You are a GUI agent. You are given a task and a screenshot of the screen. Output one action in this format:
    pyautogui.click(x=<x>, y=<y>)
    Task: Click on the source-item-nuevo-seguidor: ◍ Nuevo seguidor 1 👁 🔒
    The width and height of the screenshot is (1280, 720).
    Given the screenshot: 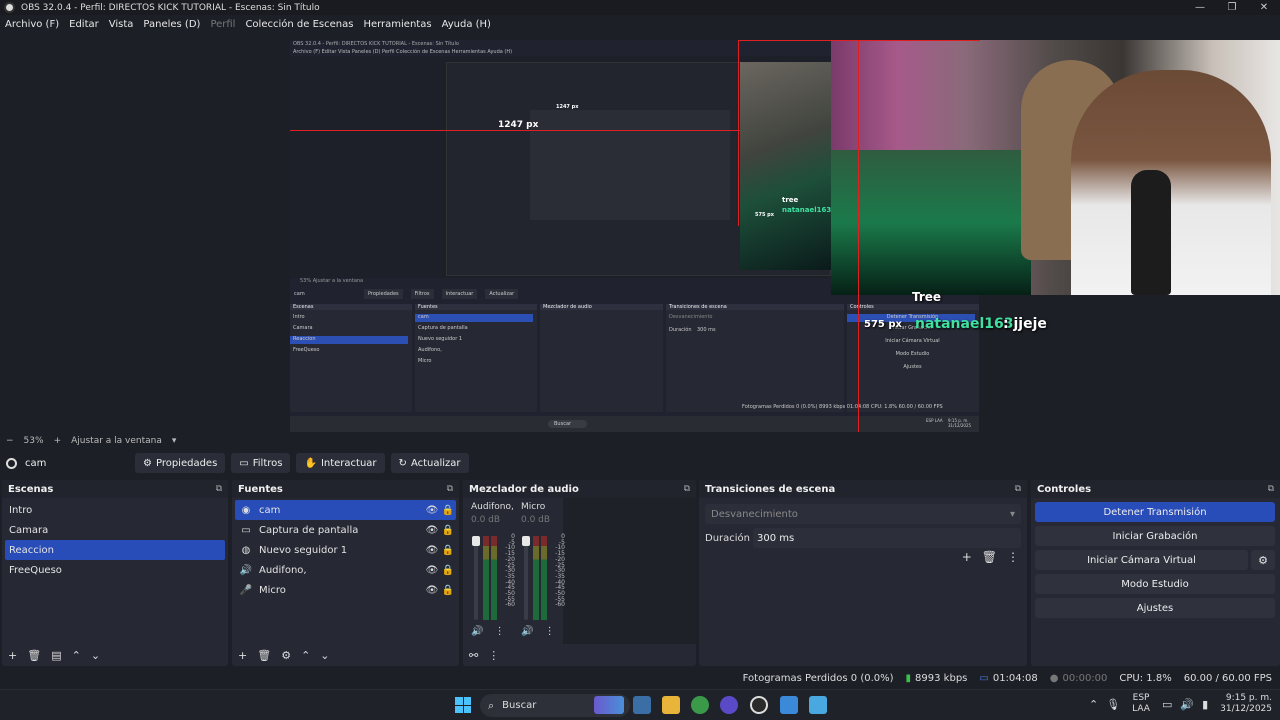 What is the action you would take?
    pyautogui.click(x=345, y=550)
    